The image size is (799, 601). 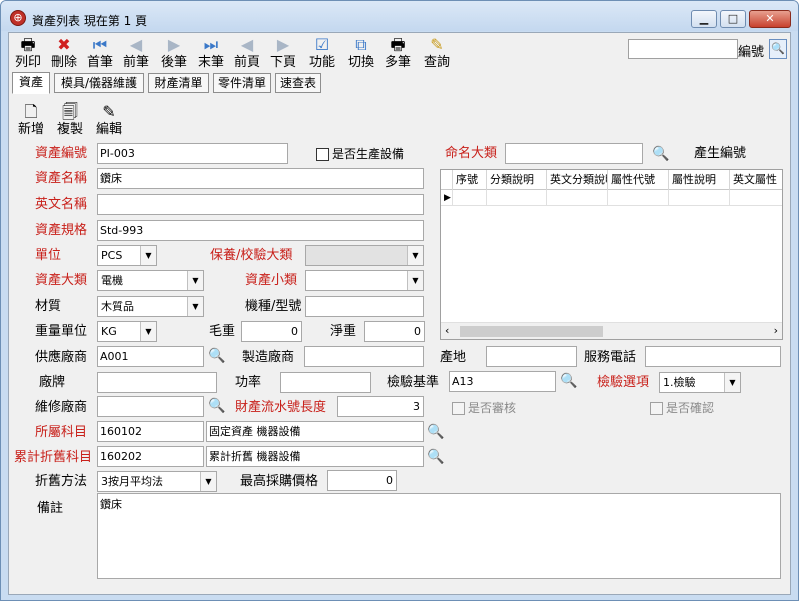 I want to click on delete-button: ✖ 刪除, so click(x=64, y=54).